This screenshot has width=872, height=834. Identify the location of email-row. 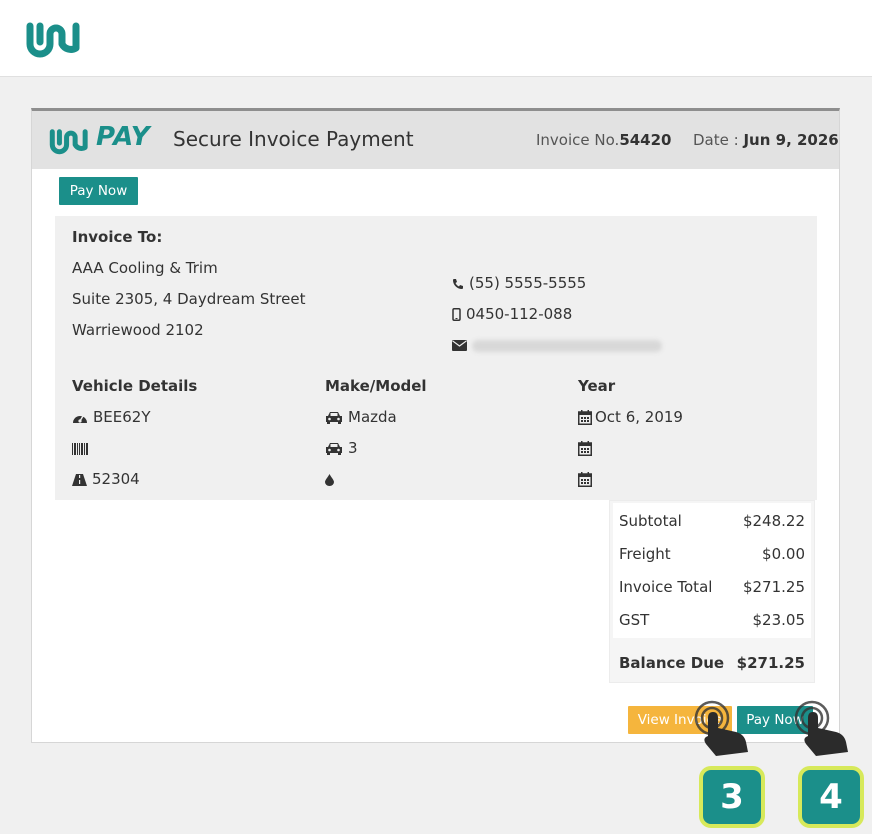
(557, 345).